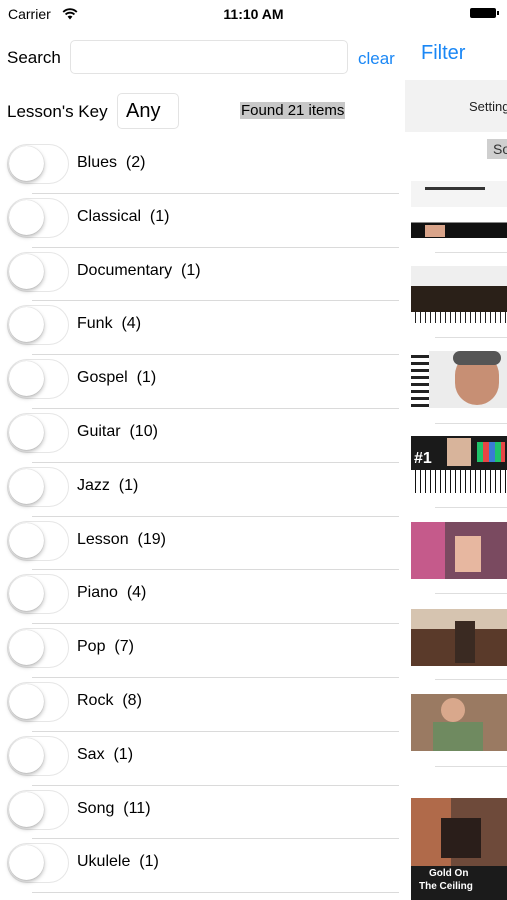  What do you see at coordinates (105, 647) in the screenshot?
I see `category-label: Pop (7)` at bounding box center [105, 647].